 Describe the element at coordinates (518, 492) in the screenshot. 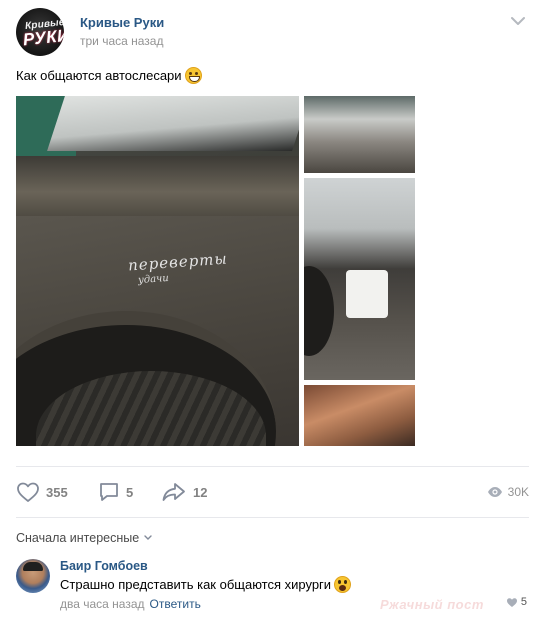

I see `views-count: 30K` at that location.